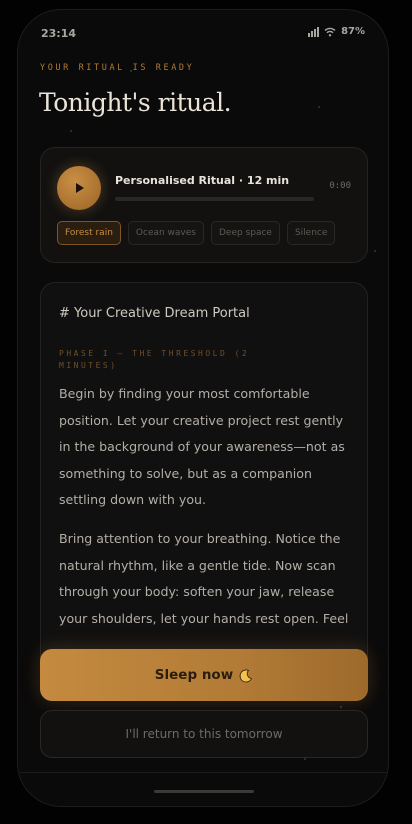  What do you see at coordinates (89, 233) in the screenshot?
I see `soundscape-chip-forest-rain: Forest rain` at bounding box center [89, 233].